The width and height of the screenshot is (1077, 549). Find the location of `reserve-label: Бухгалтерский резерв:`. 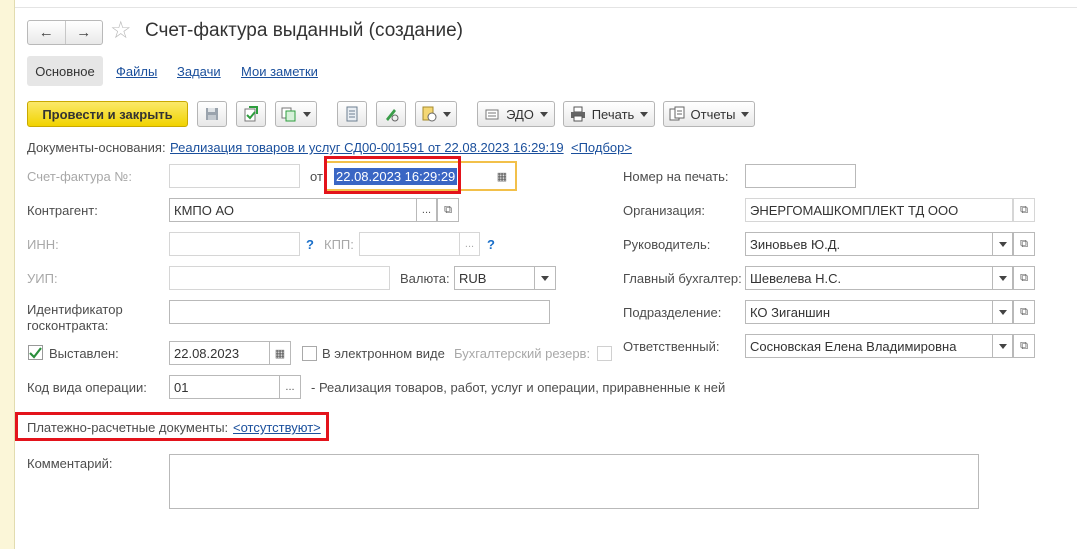

reserve-label: Бухгалтерский резерв: is located at coordinates (522, 353).